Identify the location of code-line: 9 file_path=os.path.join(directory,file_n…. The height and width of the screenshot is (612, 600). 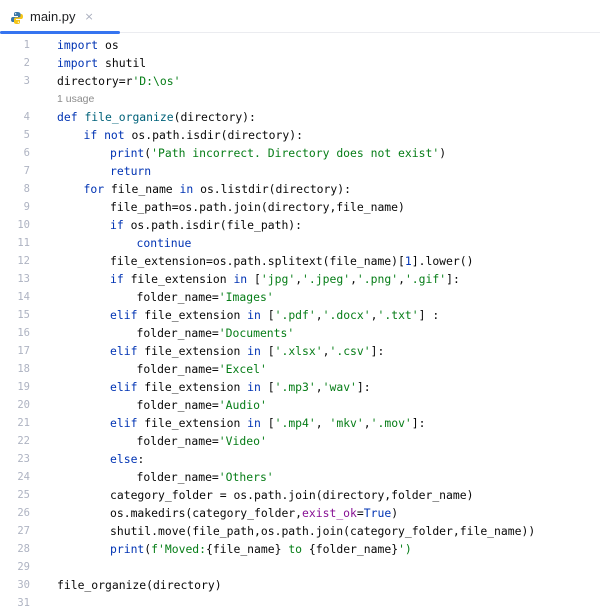
(300, 207).